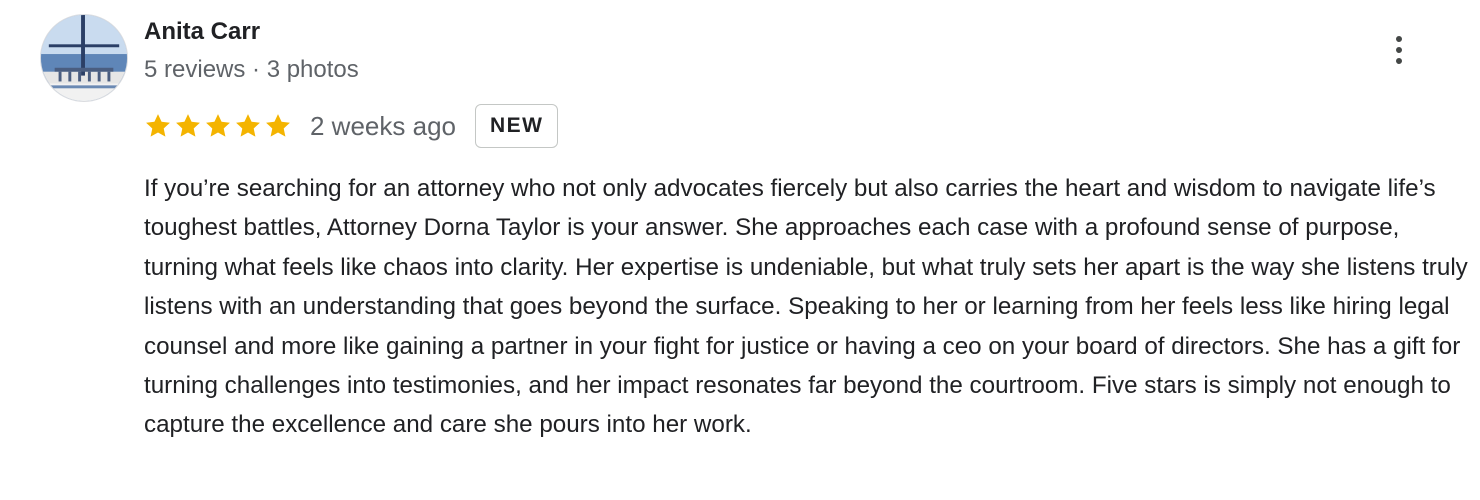 Image resolution: width=1480 pixels, height=500 pixels. I want to click on more-vert-icon, so click(1399, 39).